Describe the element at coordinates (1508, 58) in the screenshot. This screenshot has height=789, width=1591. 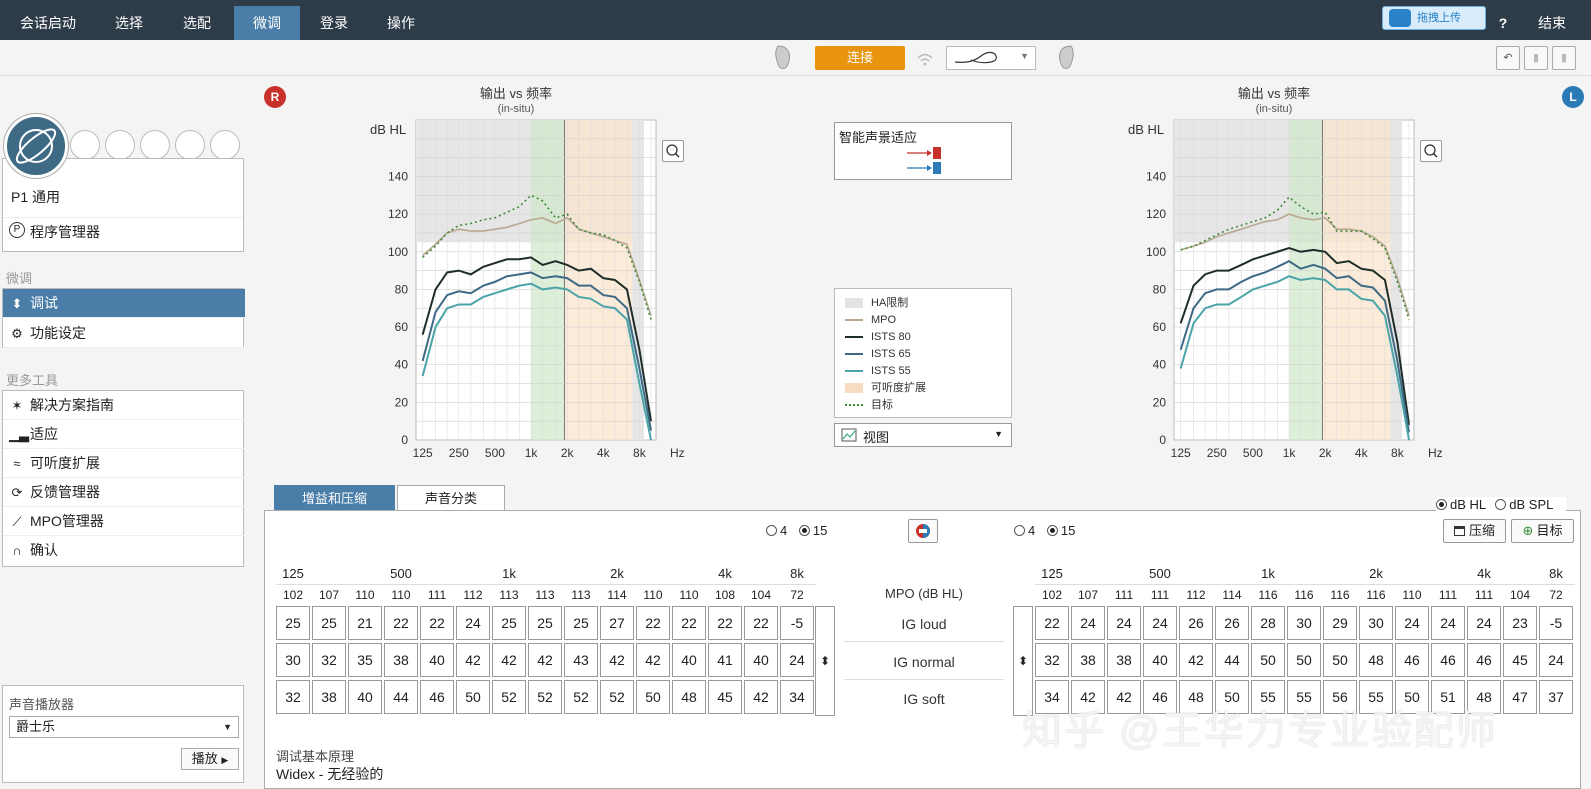
I see `undo-icon: ↶` at that location.